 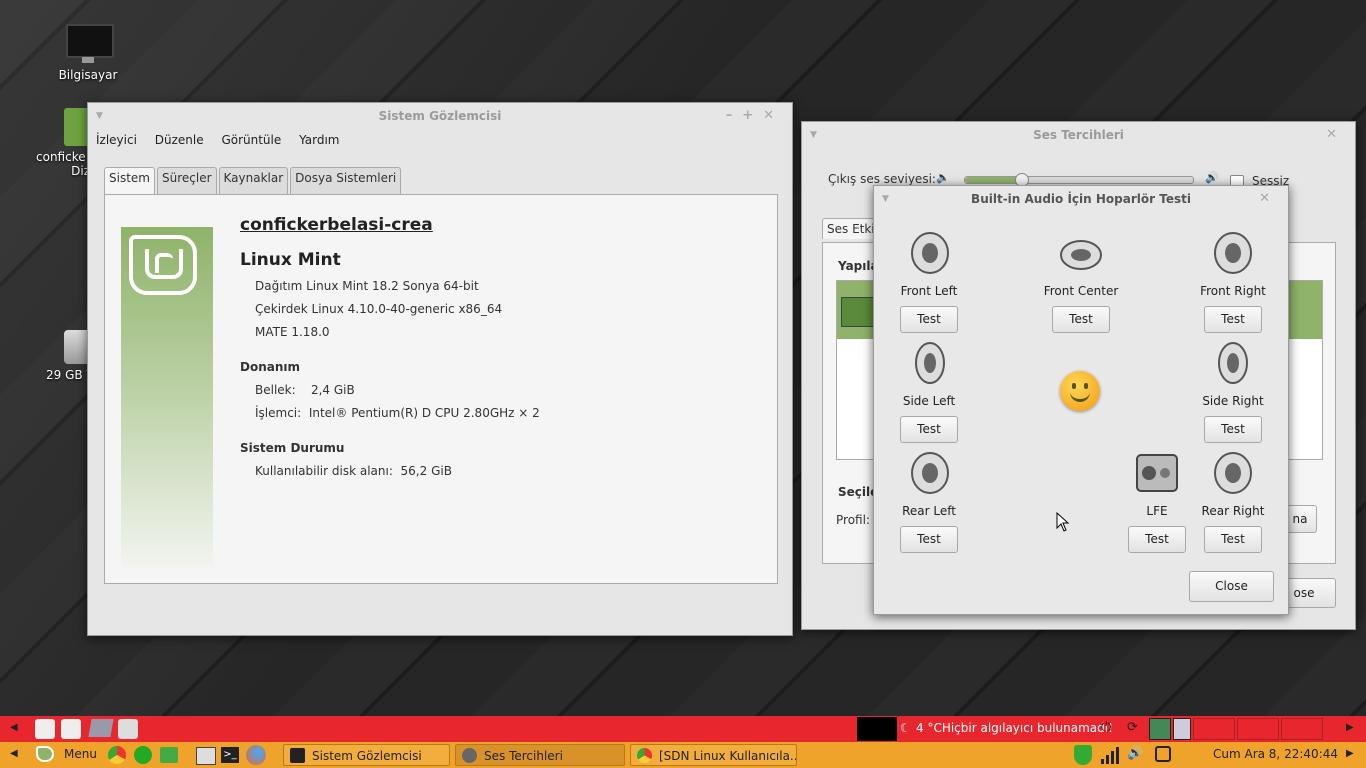 I want to click on power-icon: ⏻, so click(x=1106, y=727).